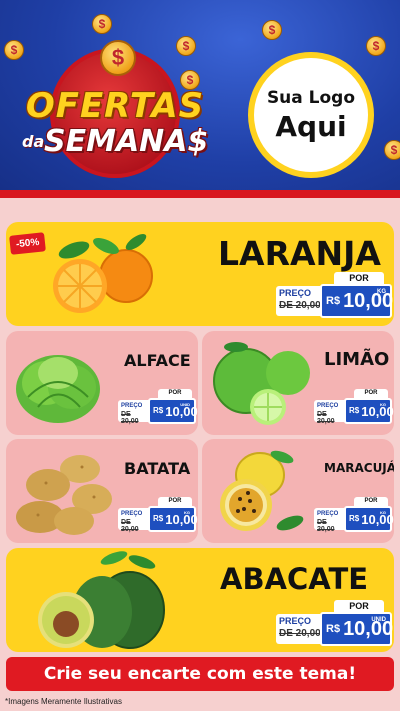  I want to click on title-semana: SEMANA$, so click(126, 141).